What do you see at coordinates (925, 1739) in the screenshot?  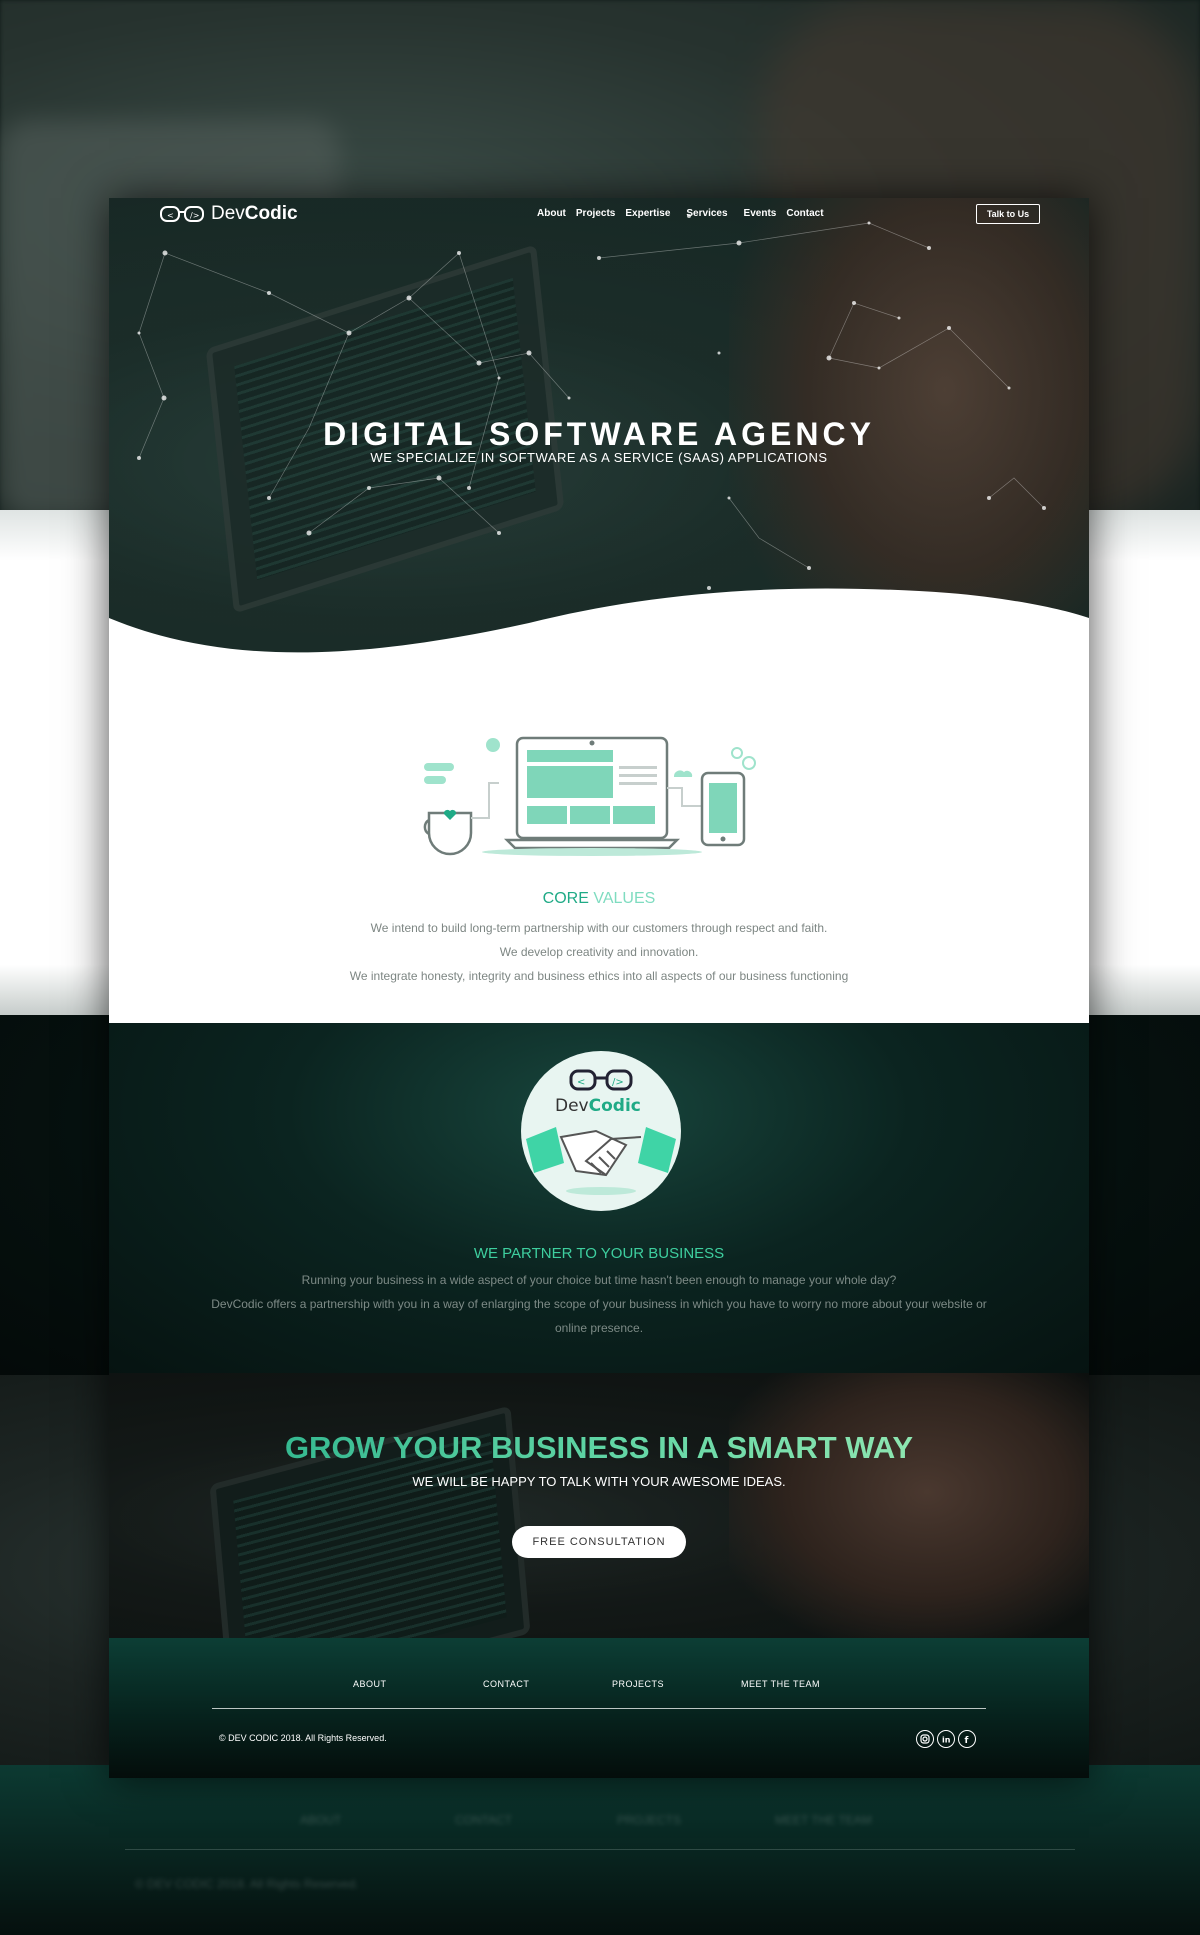 I see `instagram-icon` at bounding box center [925, 1739].